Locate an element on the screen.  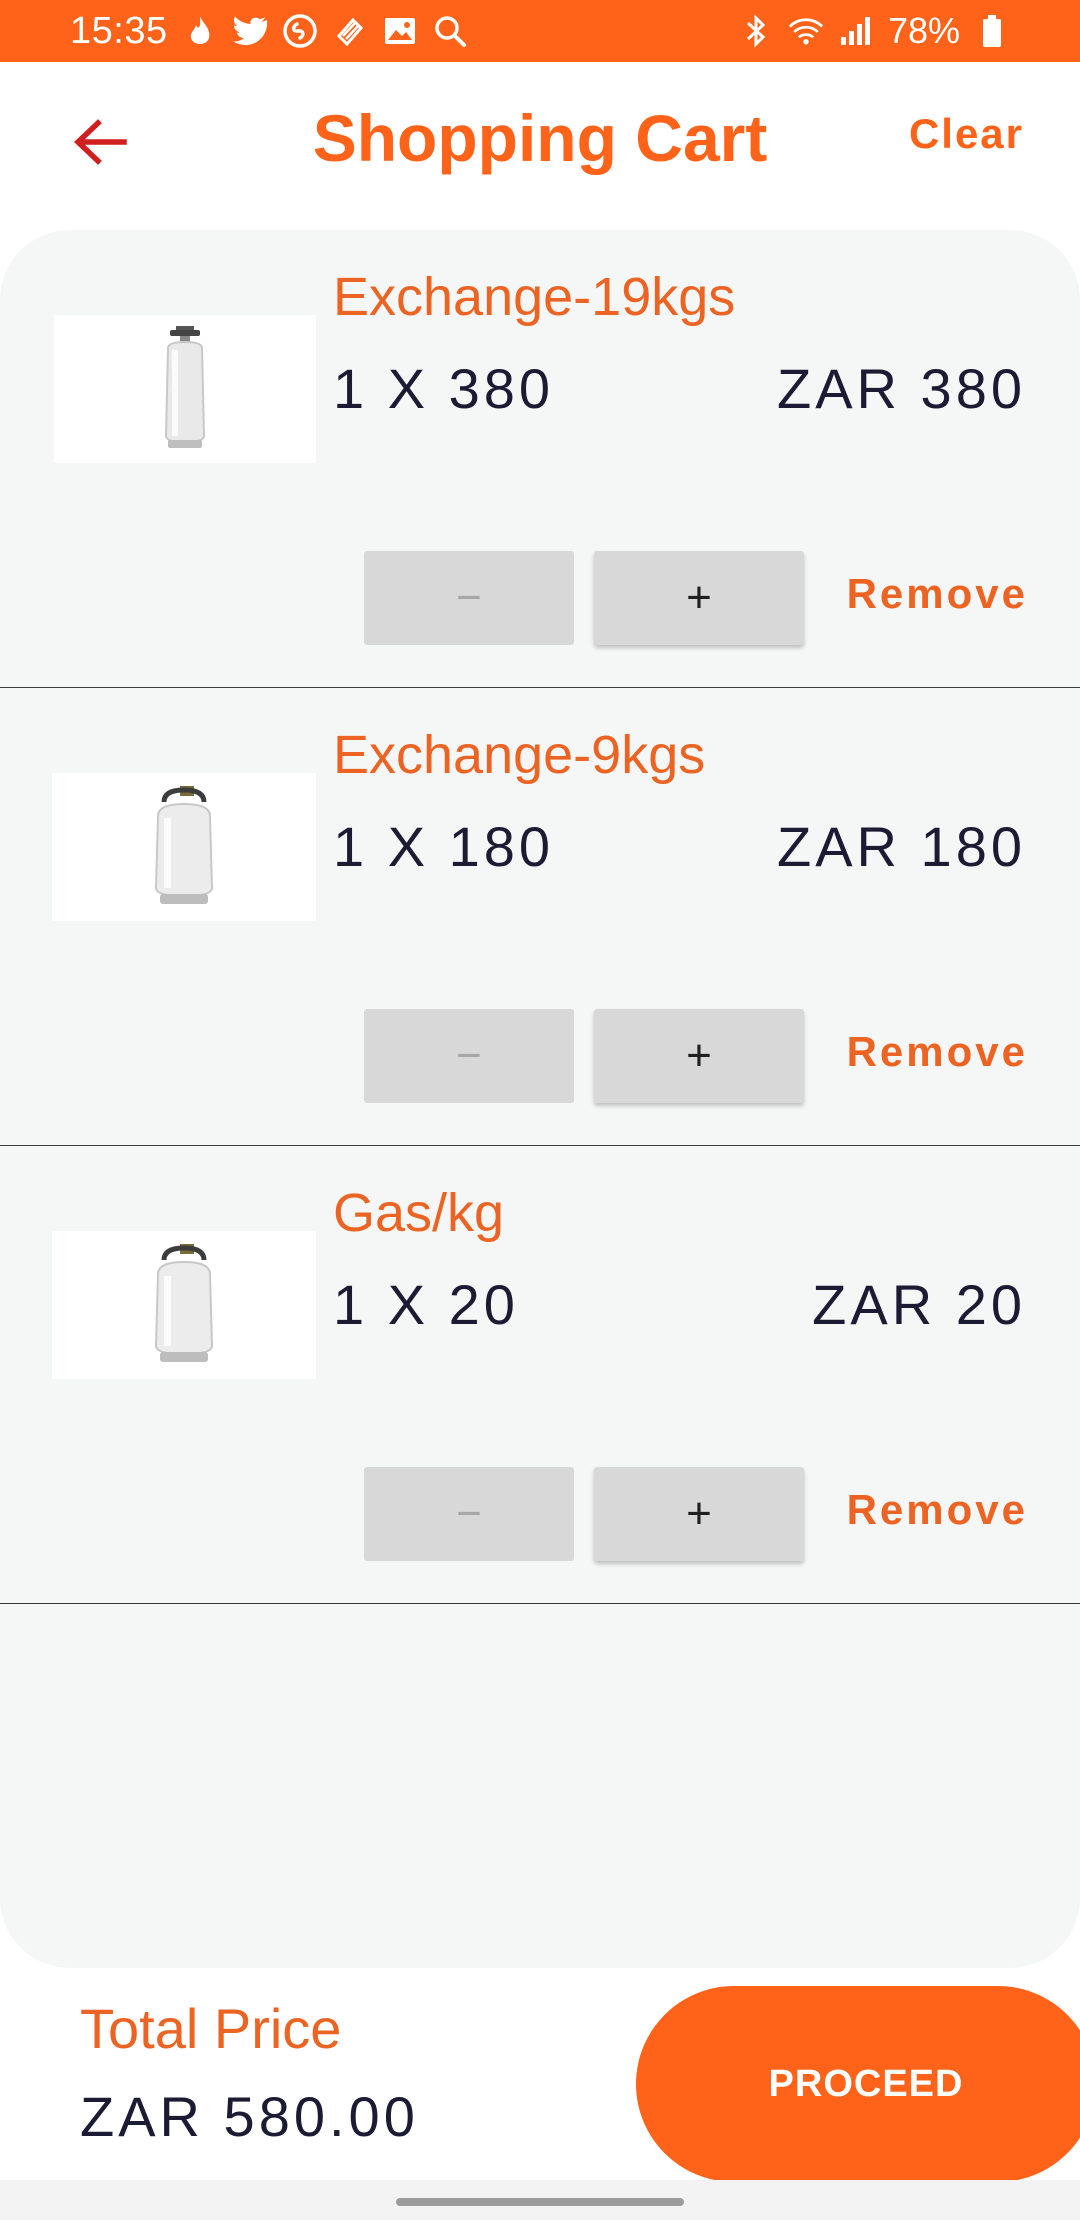
wifi-icon is located at coordinates (806, 31).